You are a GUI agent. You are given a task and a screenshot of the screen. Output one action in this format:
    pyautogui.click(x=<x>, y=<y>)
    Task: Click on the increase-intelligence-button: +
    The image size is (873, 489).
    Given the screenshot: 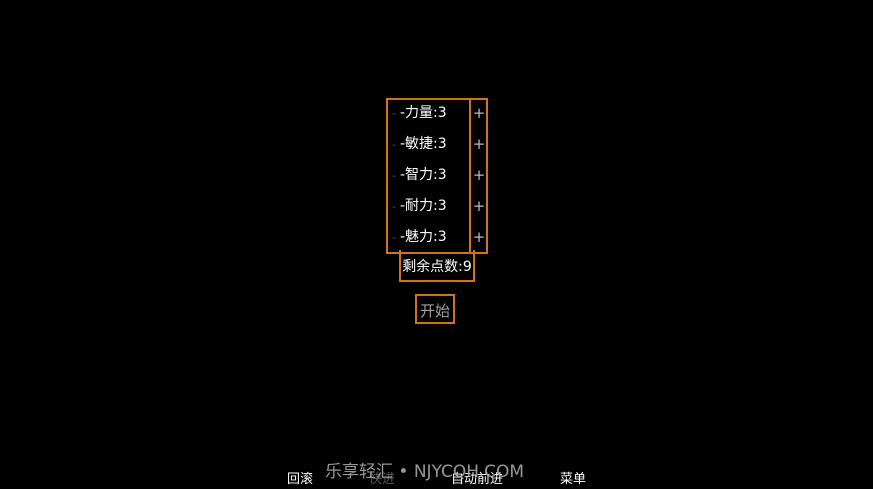 What is the action you would take?
    pyautogui.click(x=479, y=175)
    